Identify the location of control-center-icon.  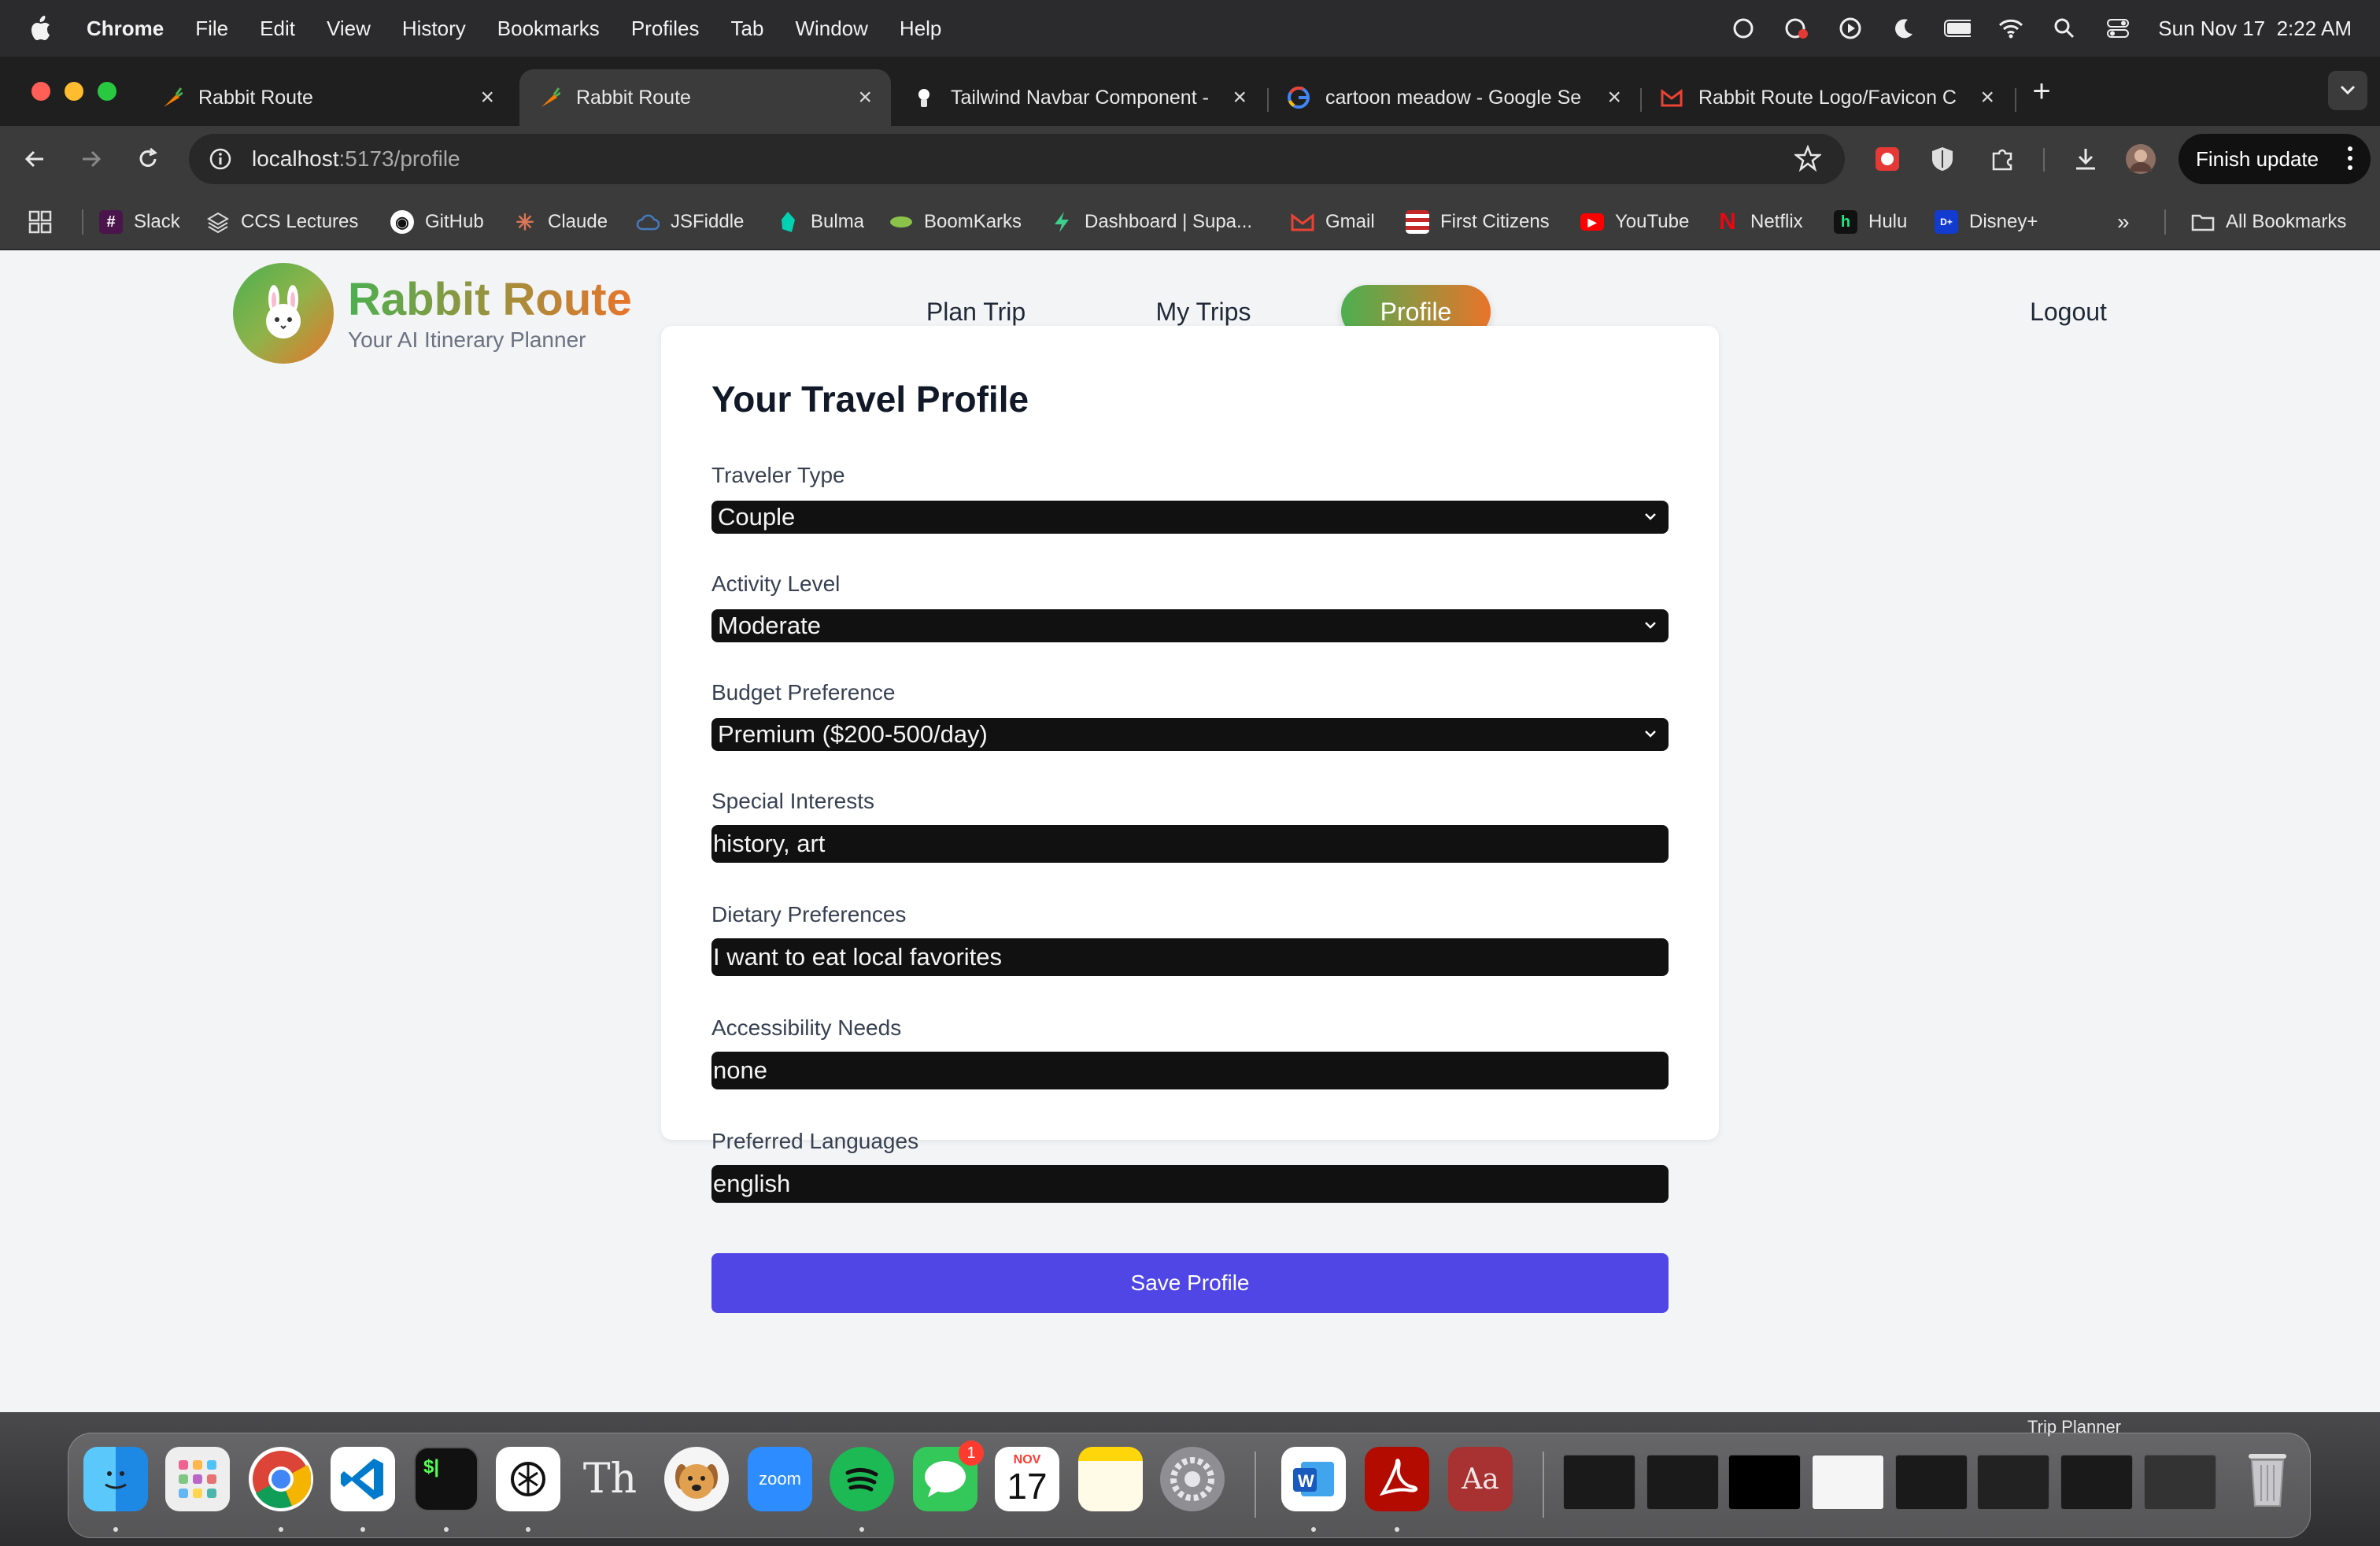
(2118, 28).